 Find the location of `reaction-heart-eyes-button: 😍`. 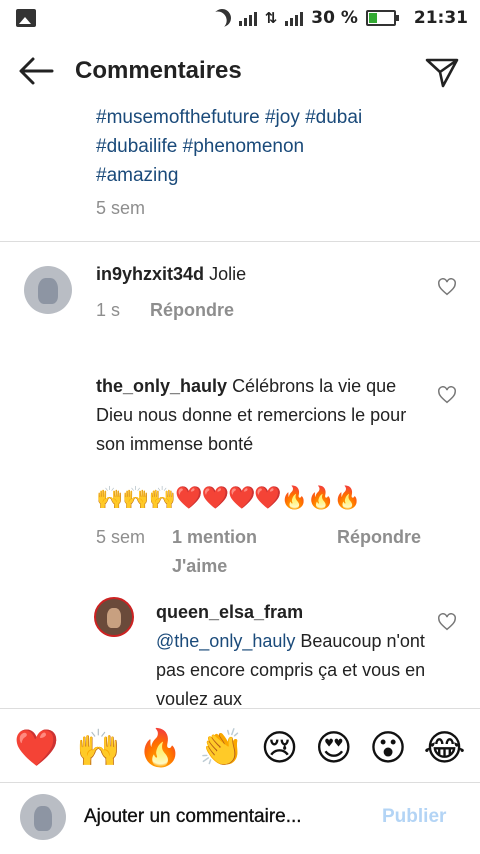

reaction-heart-eyes-button: 😍 is located at coordinates (334, 748).